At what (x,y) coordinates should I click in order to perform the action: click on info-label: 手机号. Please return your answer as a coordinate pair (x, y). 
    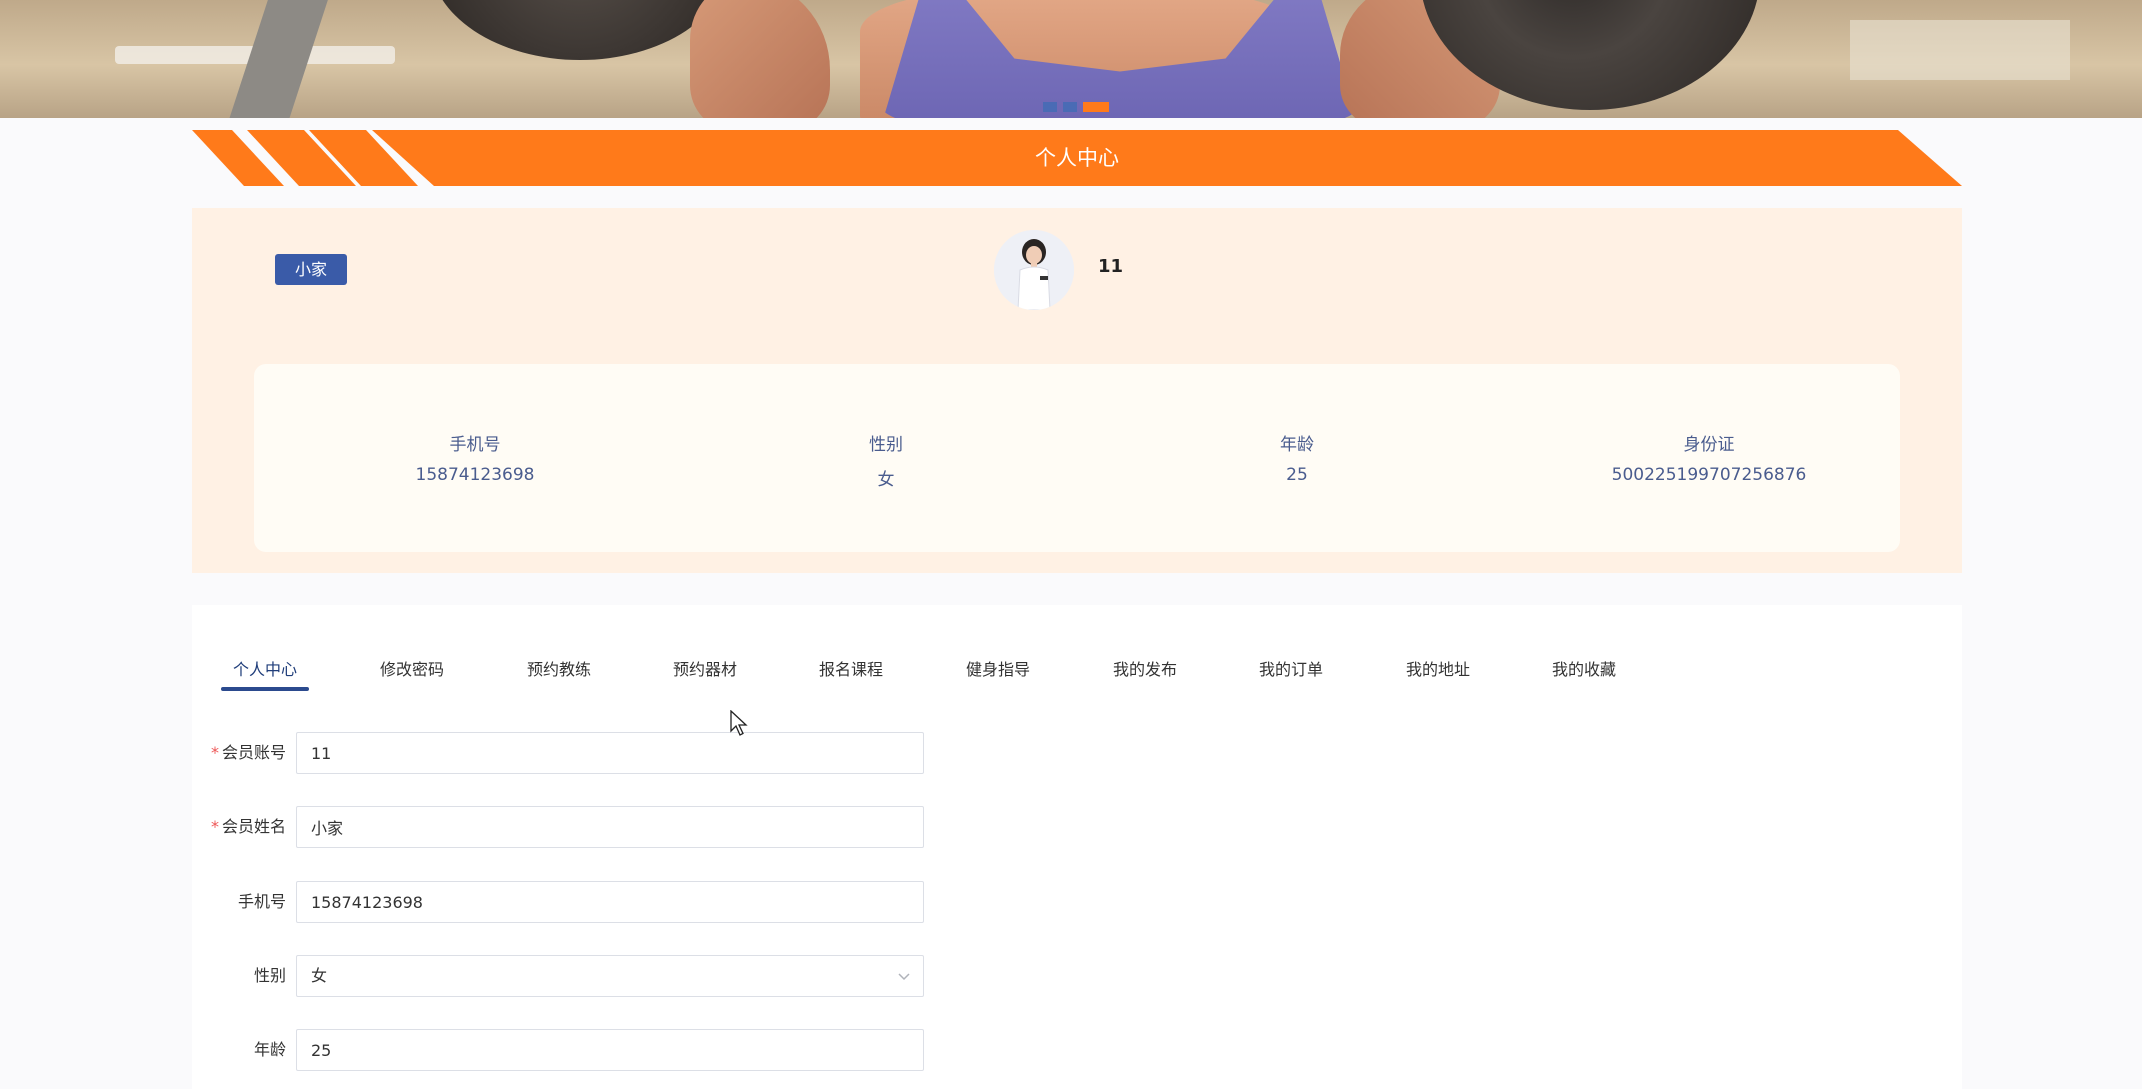
    Looking at the image, I should click on (475, 445).